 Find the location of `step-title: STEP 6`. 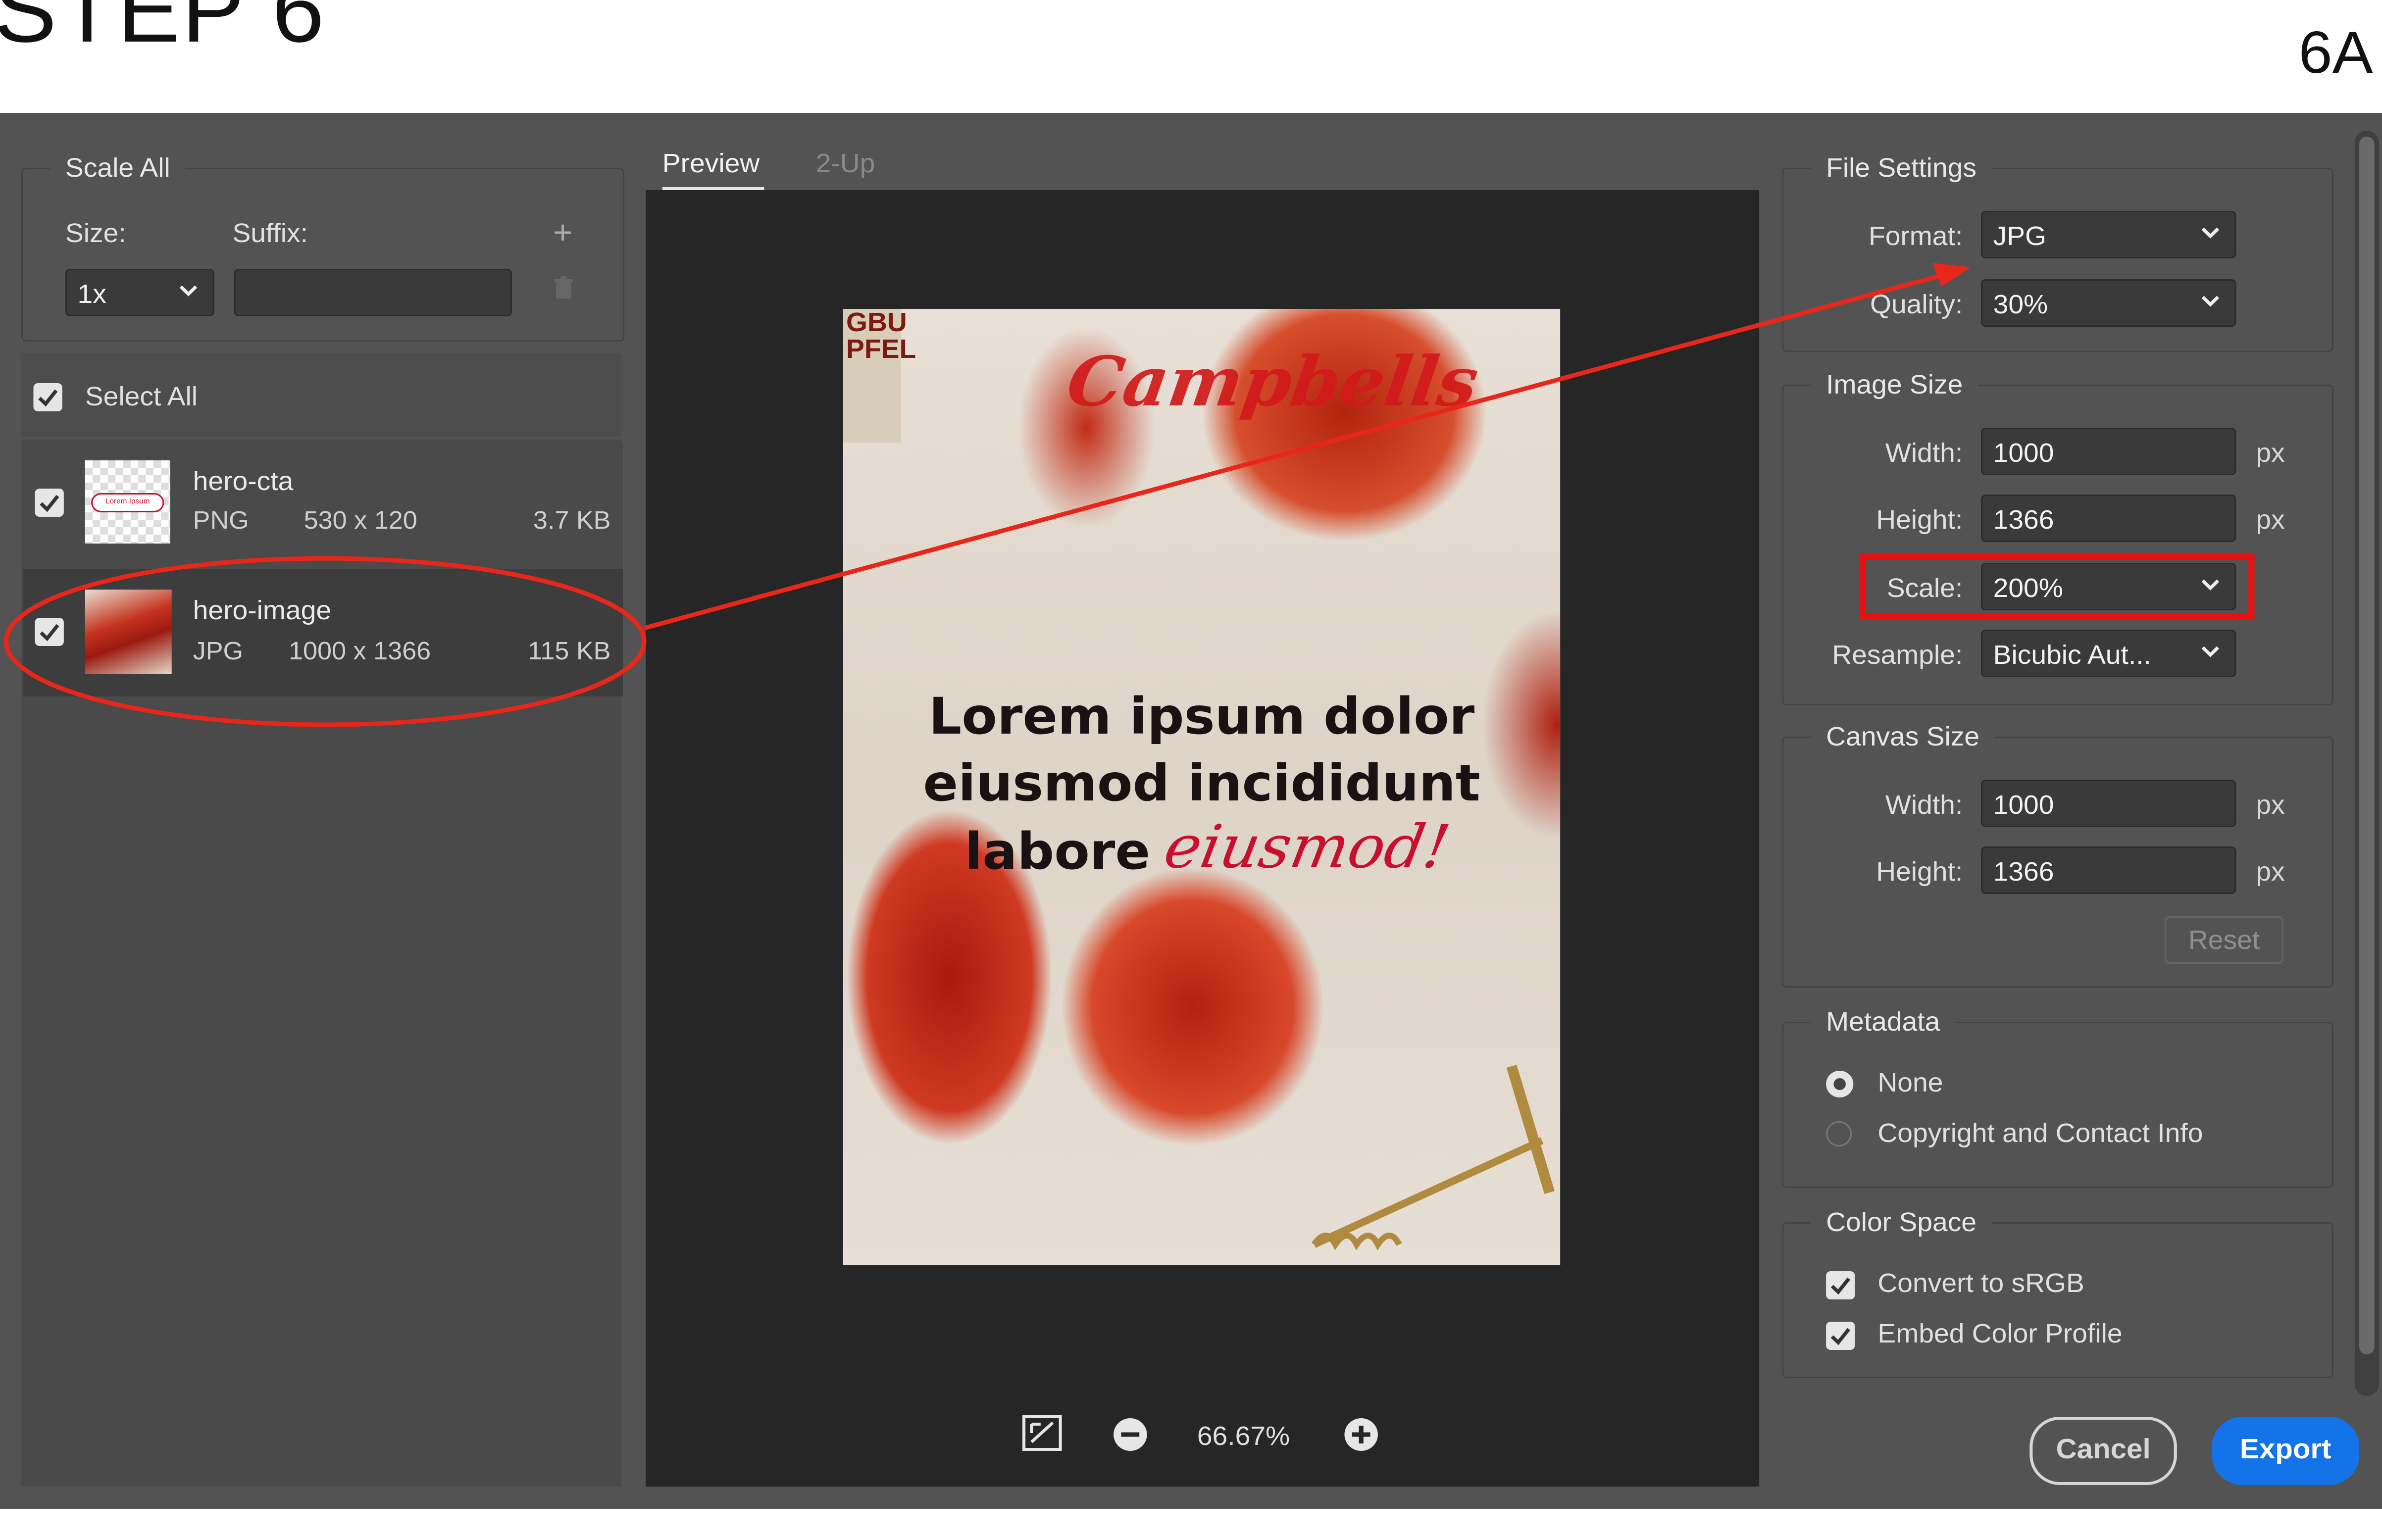

step-title: STEP 6 is located at coordinates (163, 31).